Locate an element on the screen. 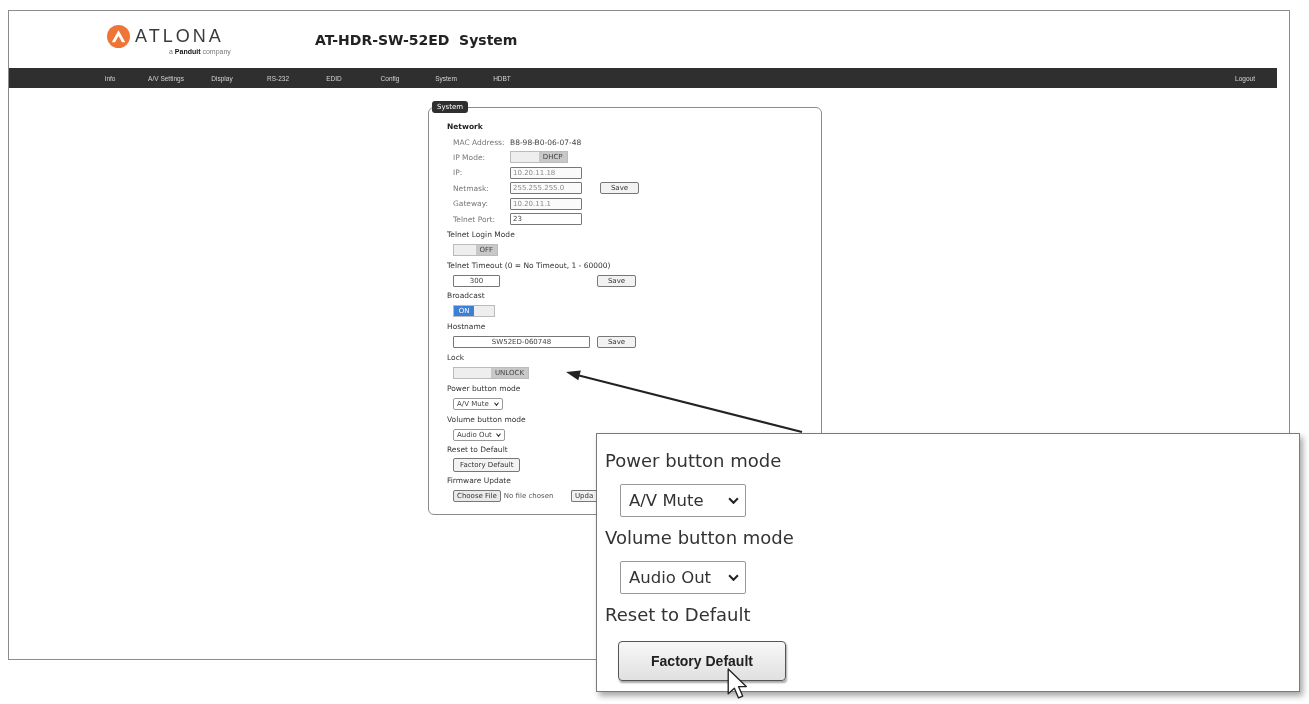 The height and width of the screenshot is (704, 1309). action-button: Factory Default is located at coordinates (702, 661).